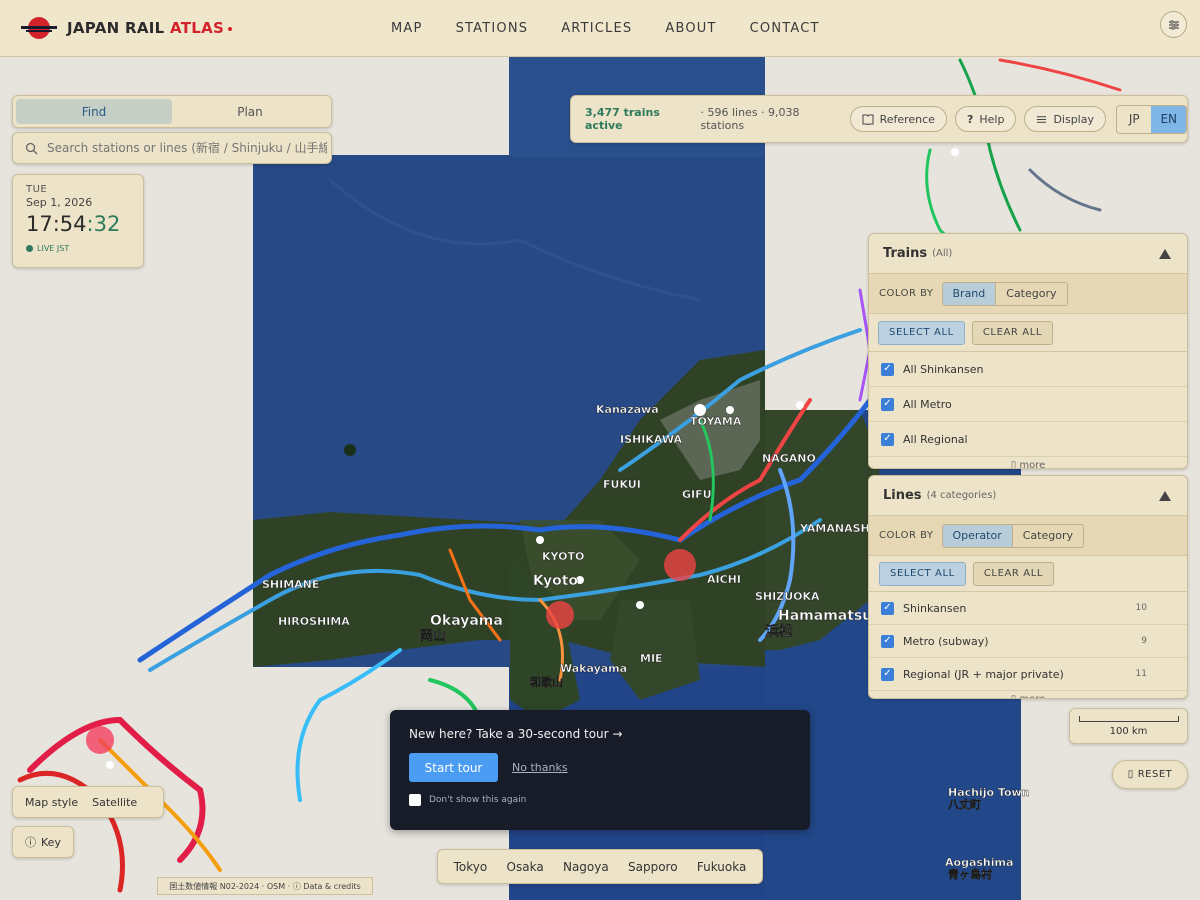 This screenshot has width=1200, height=900. Describe the element at coordinates (53, 248) in the screenshot. I see `live-label: LIVE JST` at that location.